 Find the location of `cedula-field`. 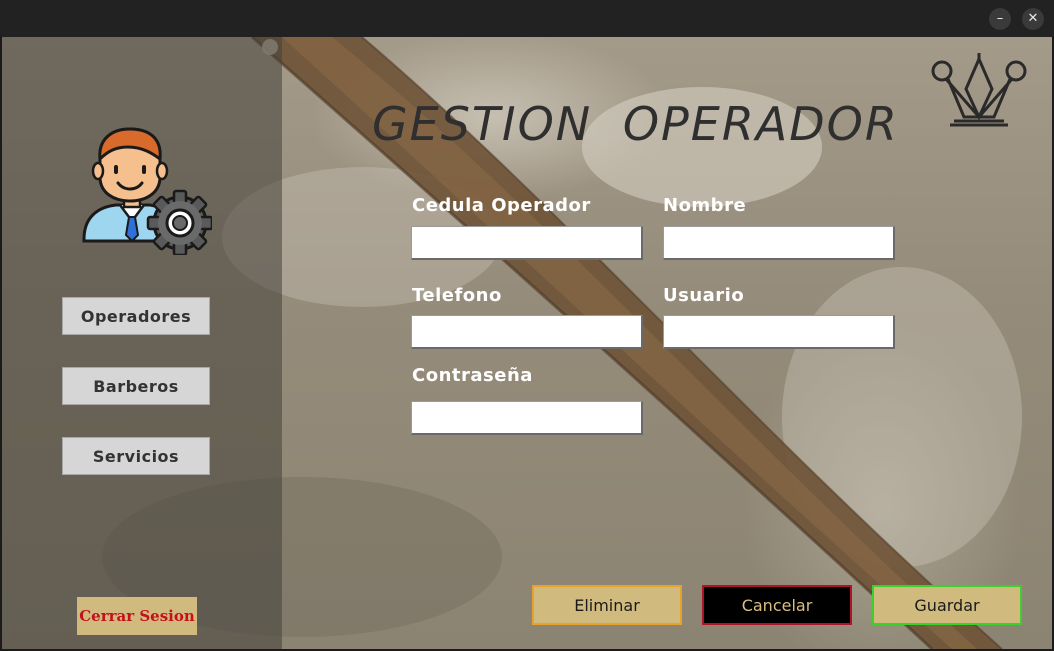

cedula-field is located at coordinates (527, 243).